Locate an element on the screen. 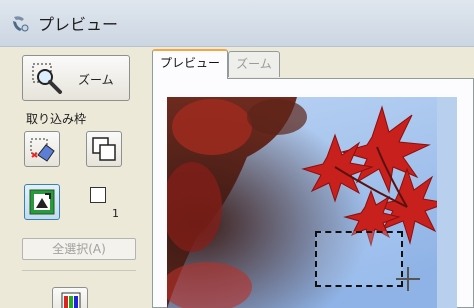 The image size is (474, 308). select-all-button: 全選択(A) is located at coordinates (79, 249).